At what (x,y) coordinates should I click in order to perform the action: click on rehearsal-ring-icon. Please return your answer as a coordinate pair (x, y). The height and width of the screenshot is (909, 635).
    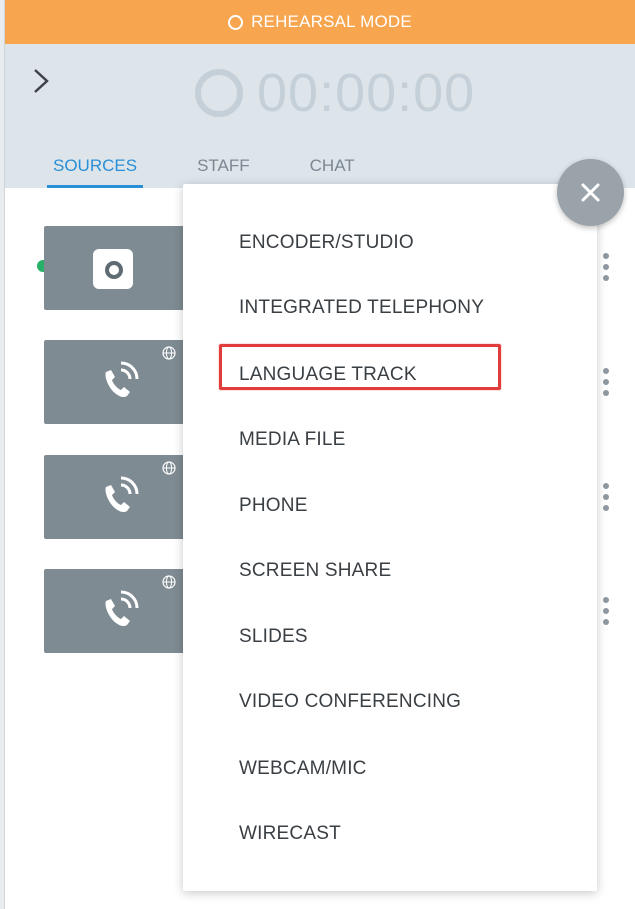
    Looking at the image, I should click on (236, 22).